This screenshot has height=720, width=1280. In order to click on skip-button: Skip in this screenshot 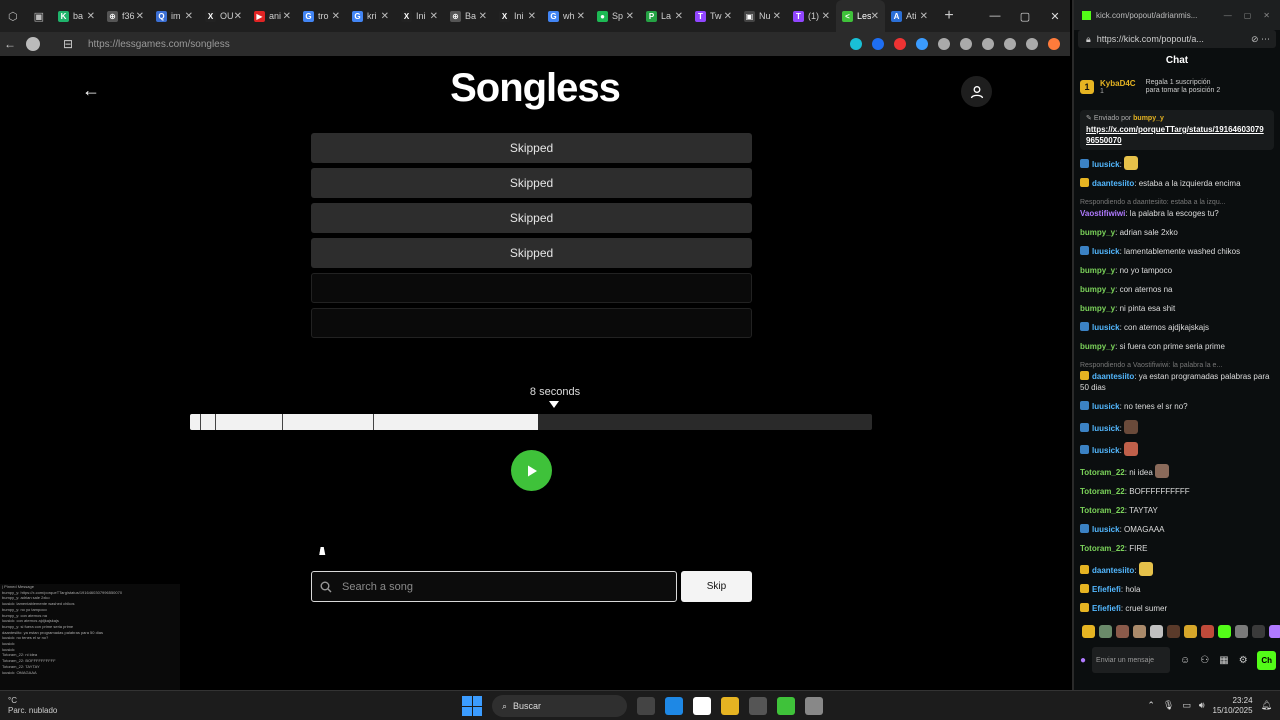, I will do `click(716, 586)`.